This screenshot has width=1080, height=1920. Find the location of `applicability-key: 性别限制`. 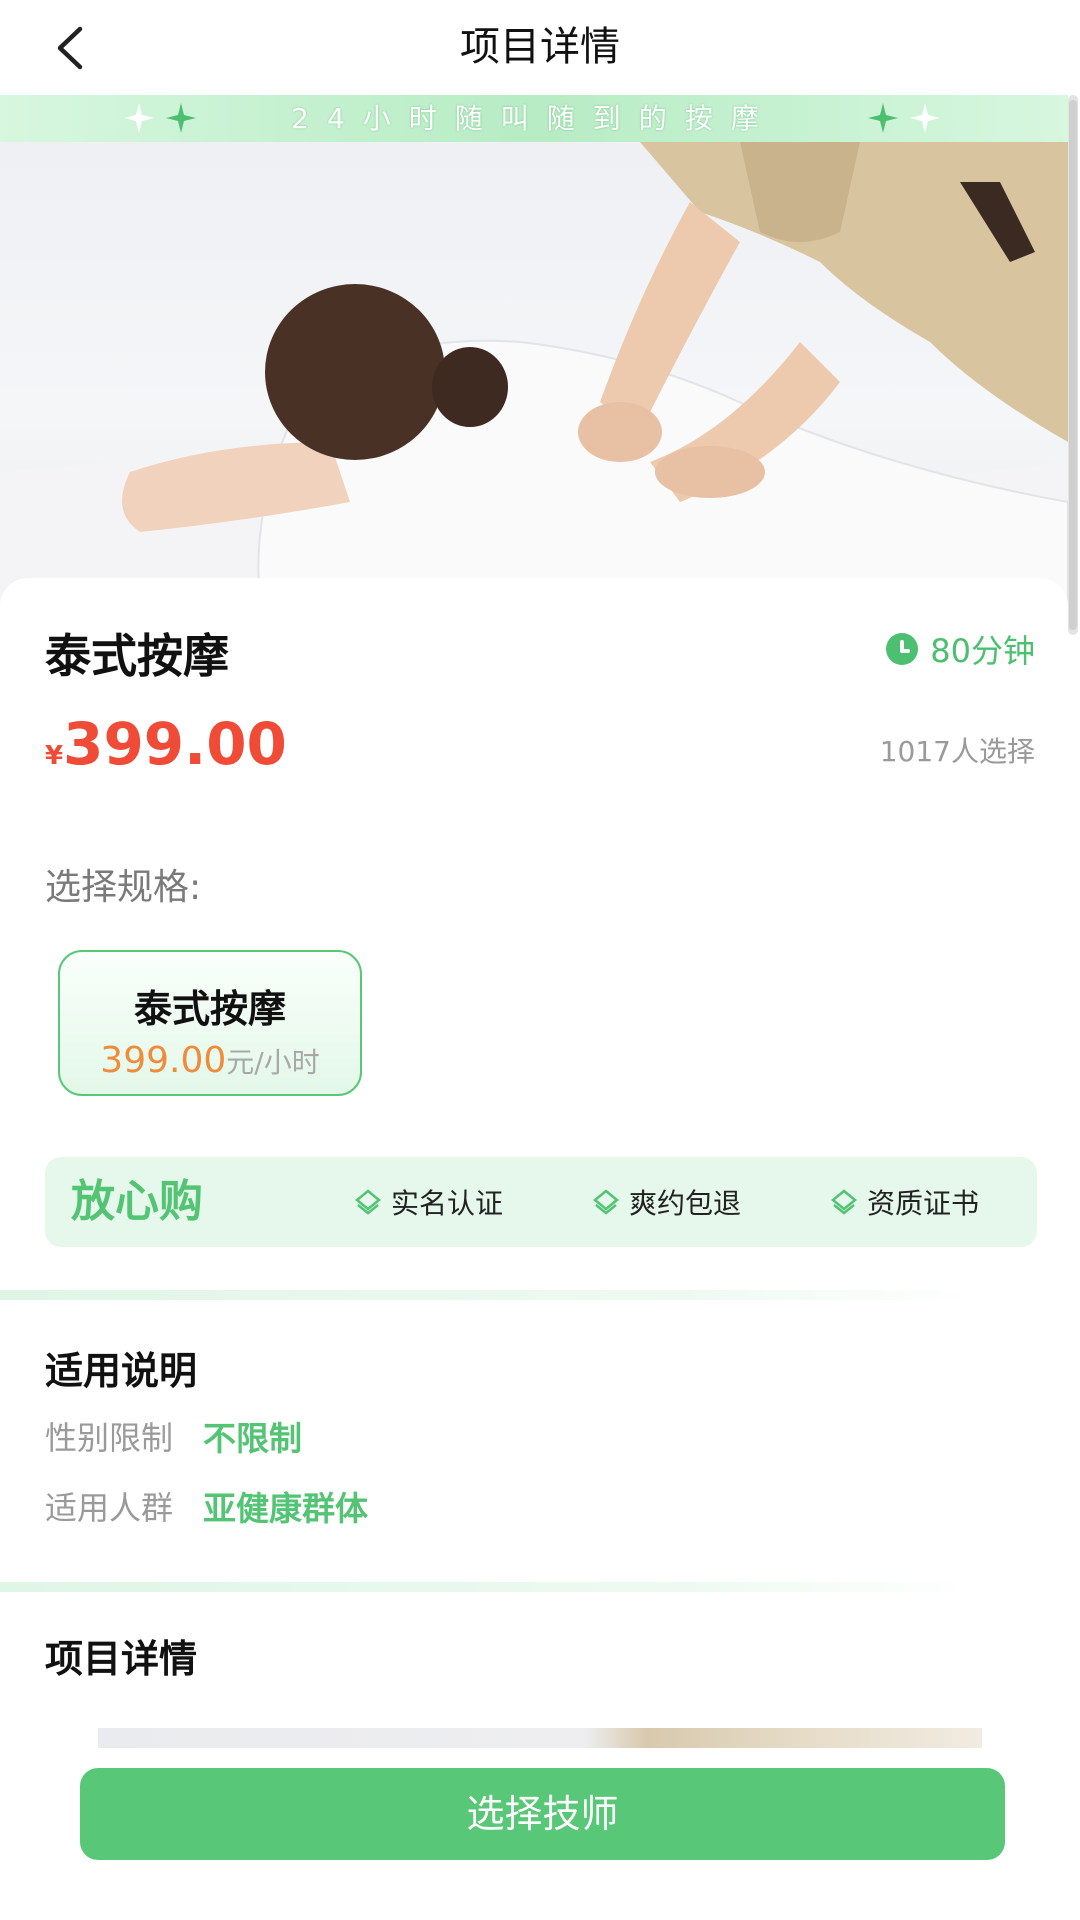

applicability-key: 性别限制 is located at coordinates (109, 1438).